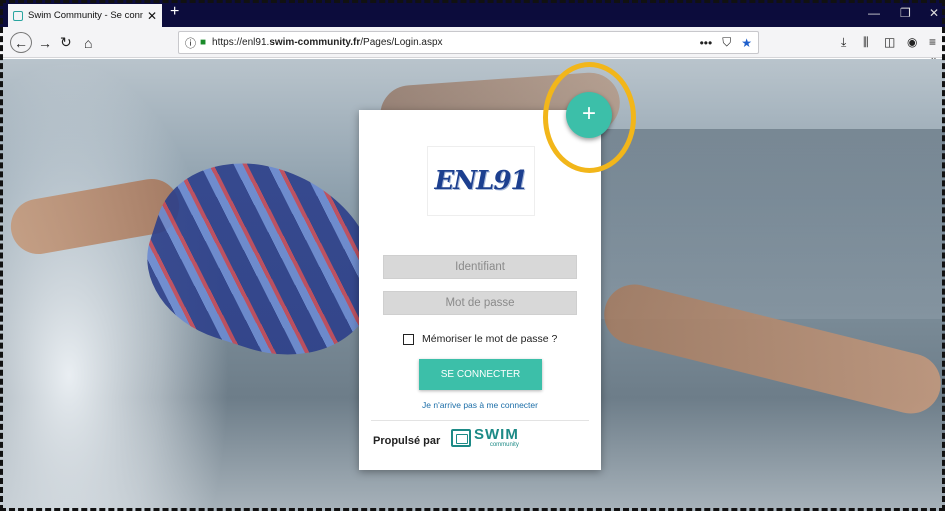 This screenshot has width=945, height=511. What do you see at coordinates (589, 117) in the screenshot?
I see `highlight-circle` at bounding box center [589, 117].